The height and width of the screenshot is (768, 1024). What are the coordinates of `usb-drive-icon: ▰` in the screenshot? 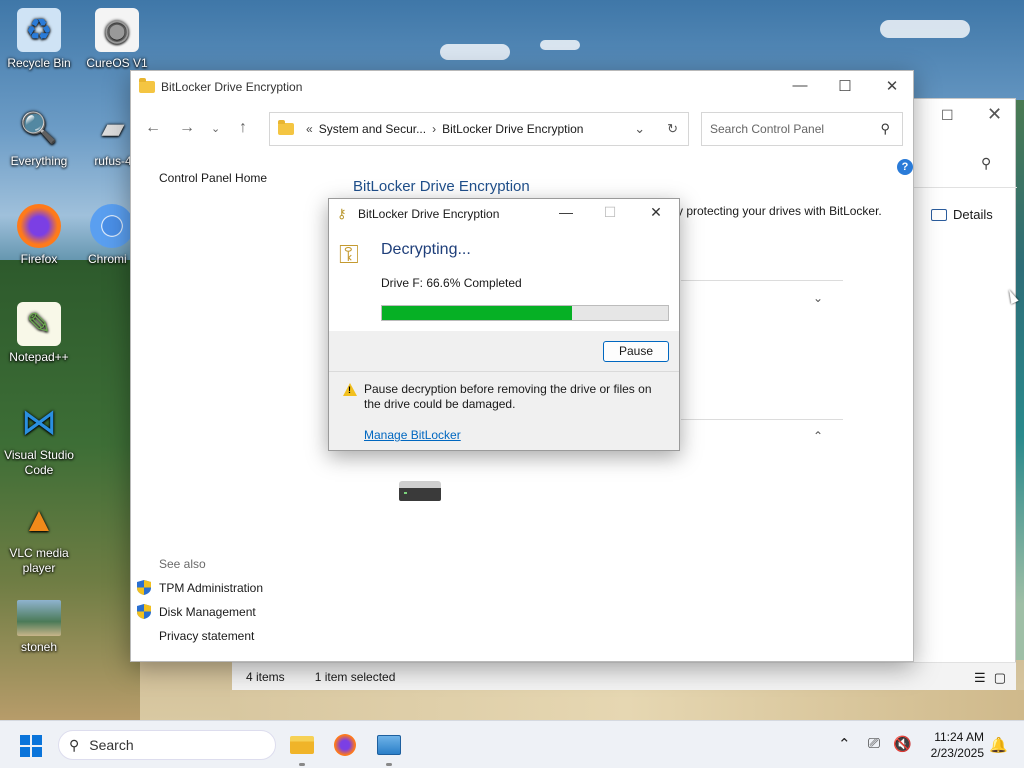 It's located at (113, 128).